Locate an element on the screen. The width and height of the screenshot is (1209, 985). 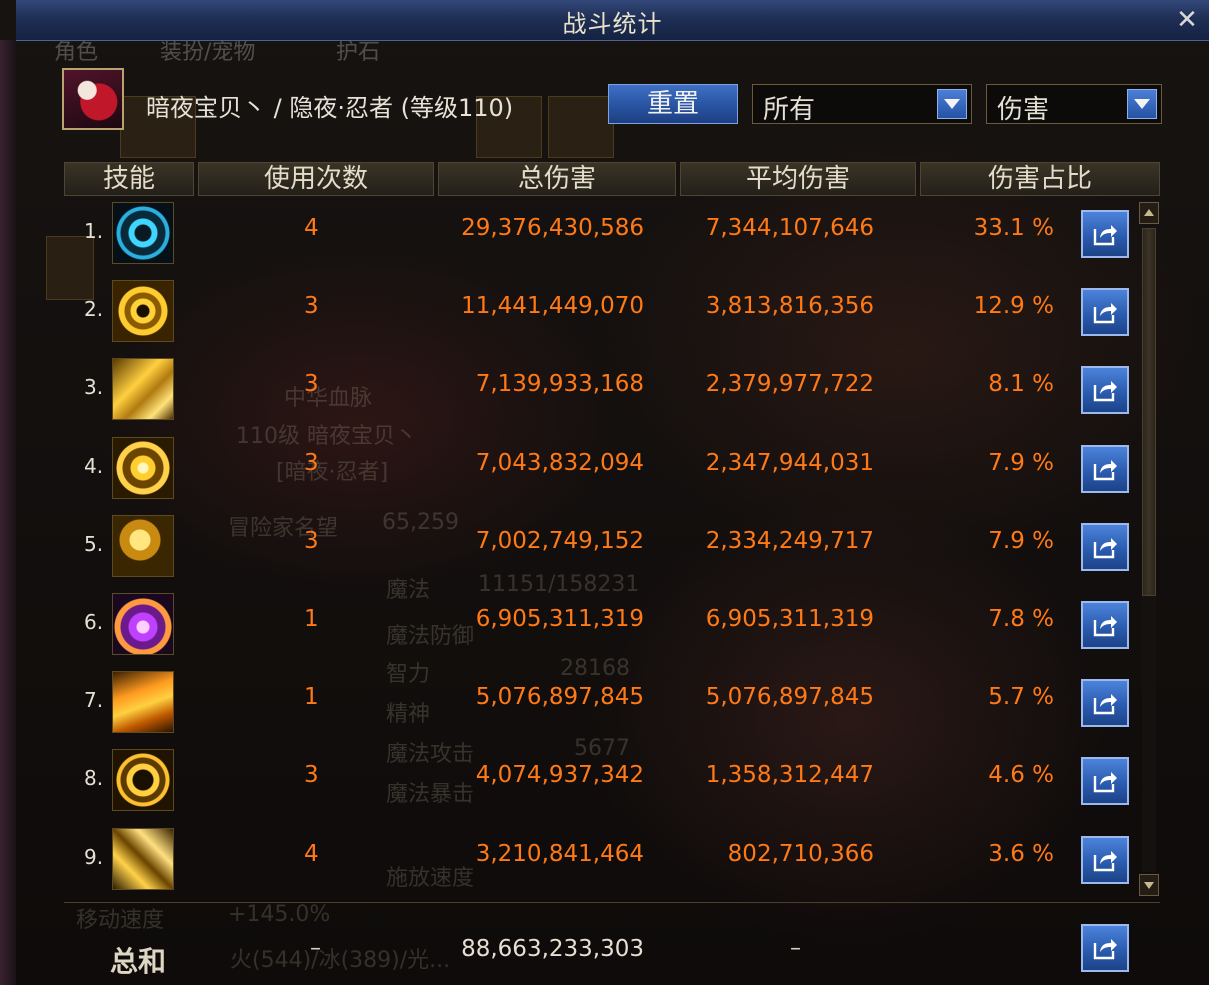
column-header-skill: 技能 is located at coordinates (129, 179).